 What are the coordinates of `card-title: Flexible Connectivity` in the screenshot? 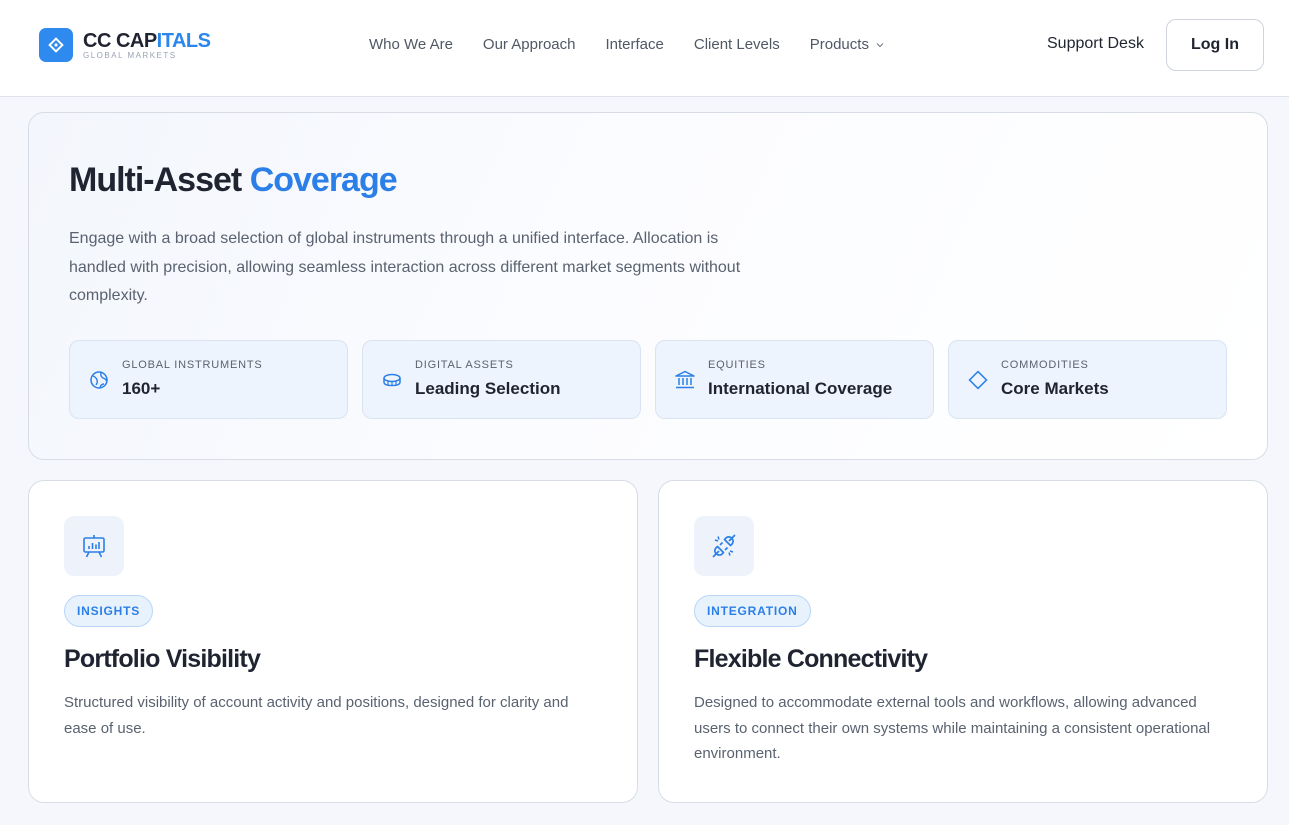 It's located at (811, 659).